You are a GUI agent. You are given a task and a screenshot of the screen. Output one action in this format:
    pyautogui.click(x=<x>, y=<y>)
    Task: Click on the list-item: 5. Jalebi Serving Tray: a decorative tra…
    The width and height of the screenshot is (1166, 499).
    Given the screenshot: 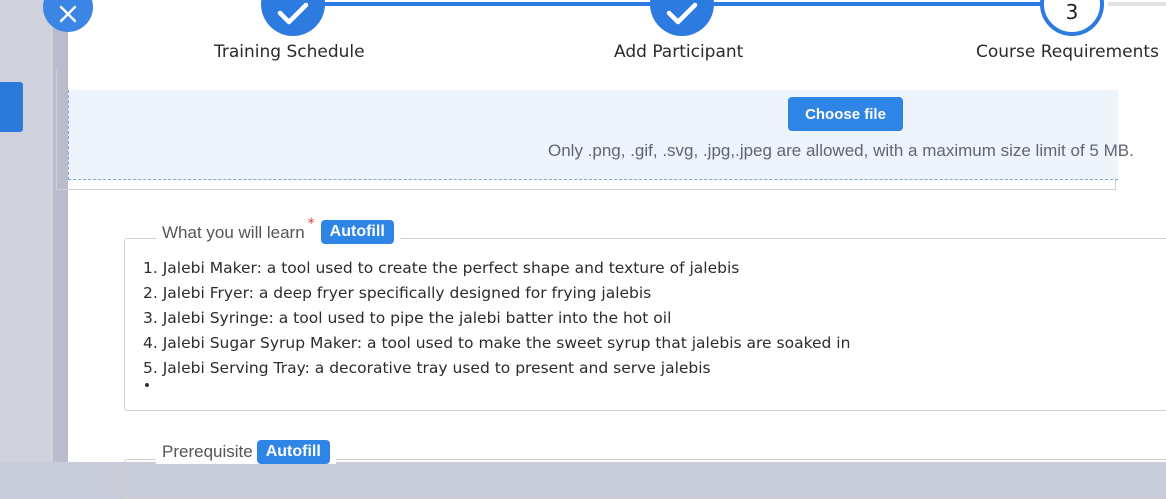 What is the action you would take?
    pyautogui.click(x=427, y=368)
    